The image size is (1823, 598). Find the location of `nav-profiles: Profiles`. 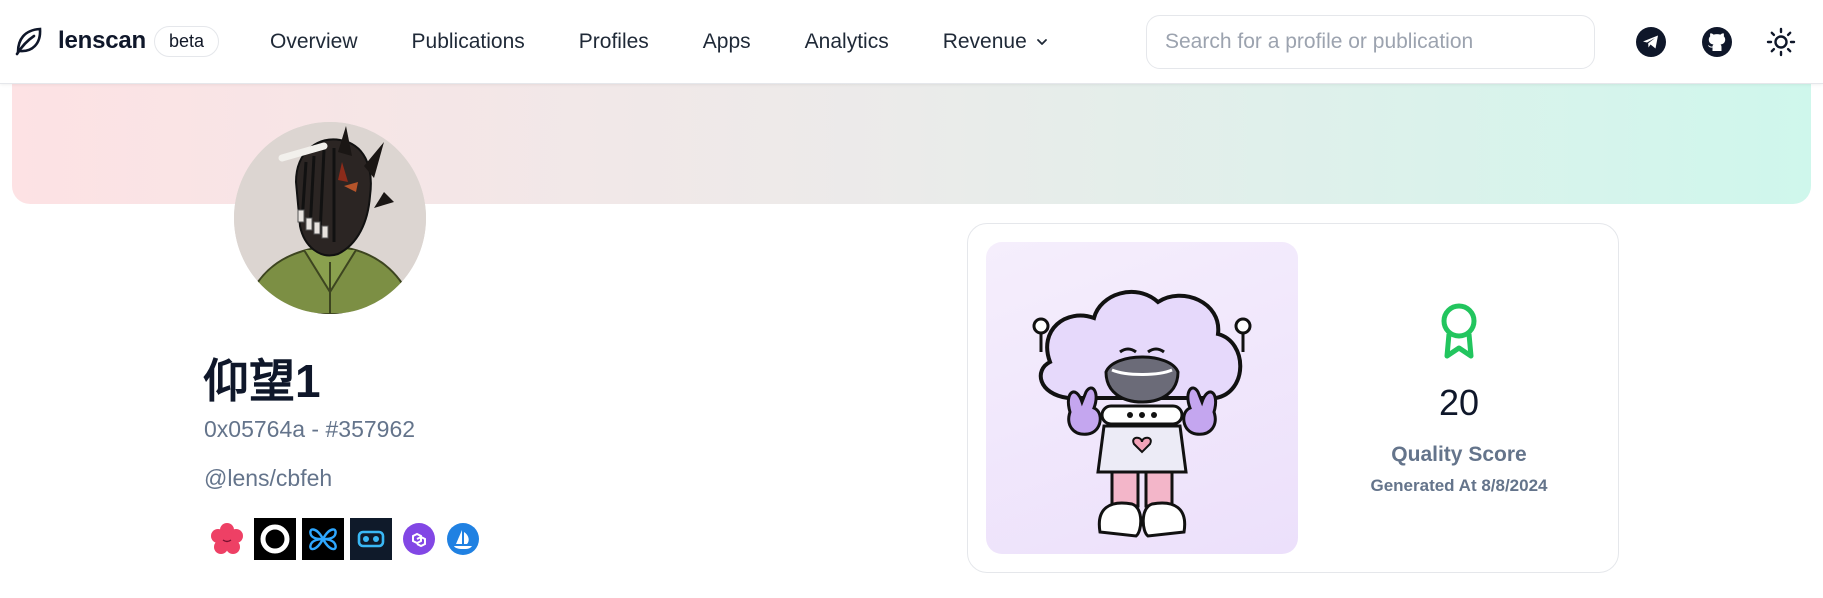

nav-profiles: Profiles is located at coordinates (614, 42).